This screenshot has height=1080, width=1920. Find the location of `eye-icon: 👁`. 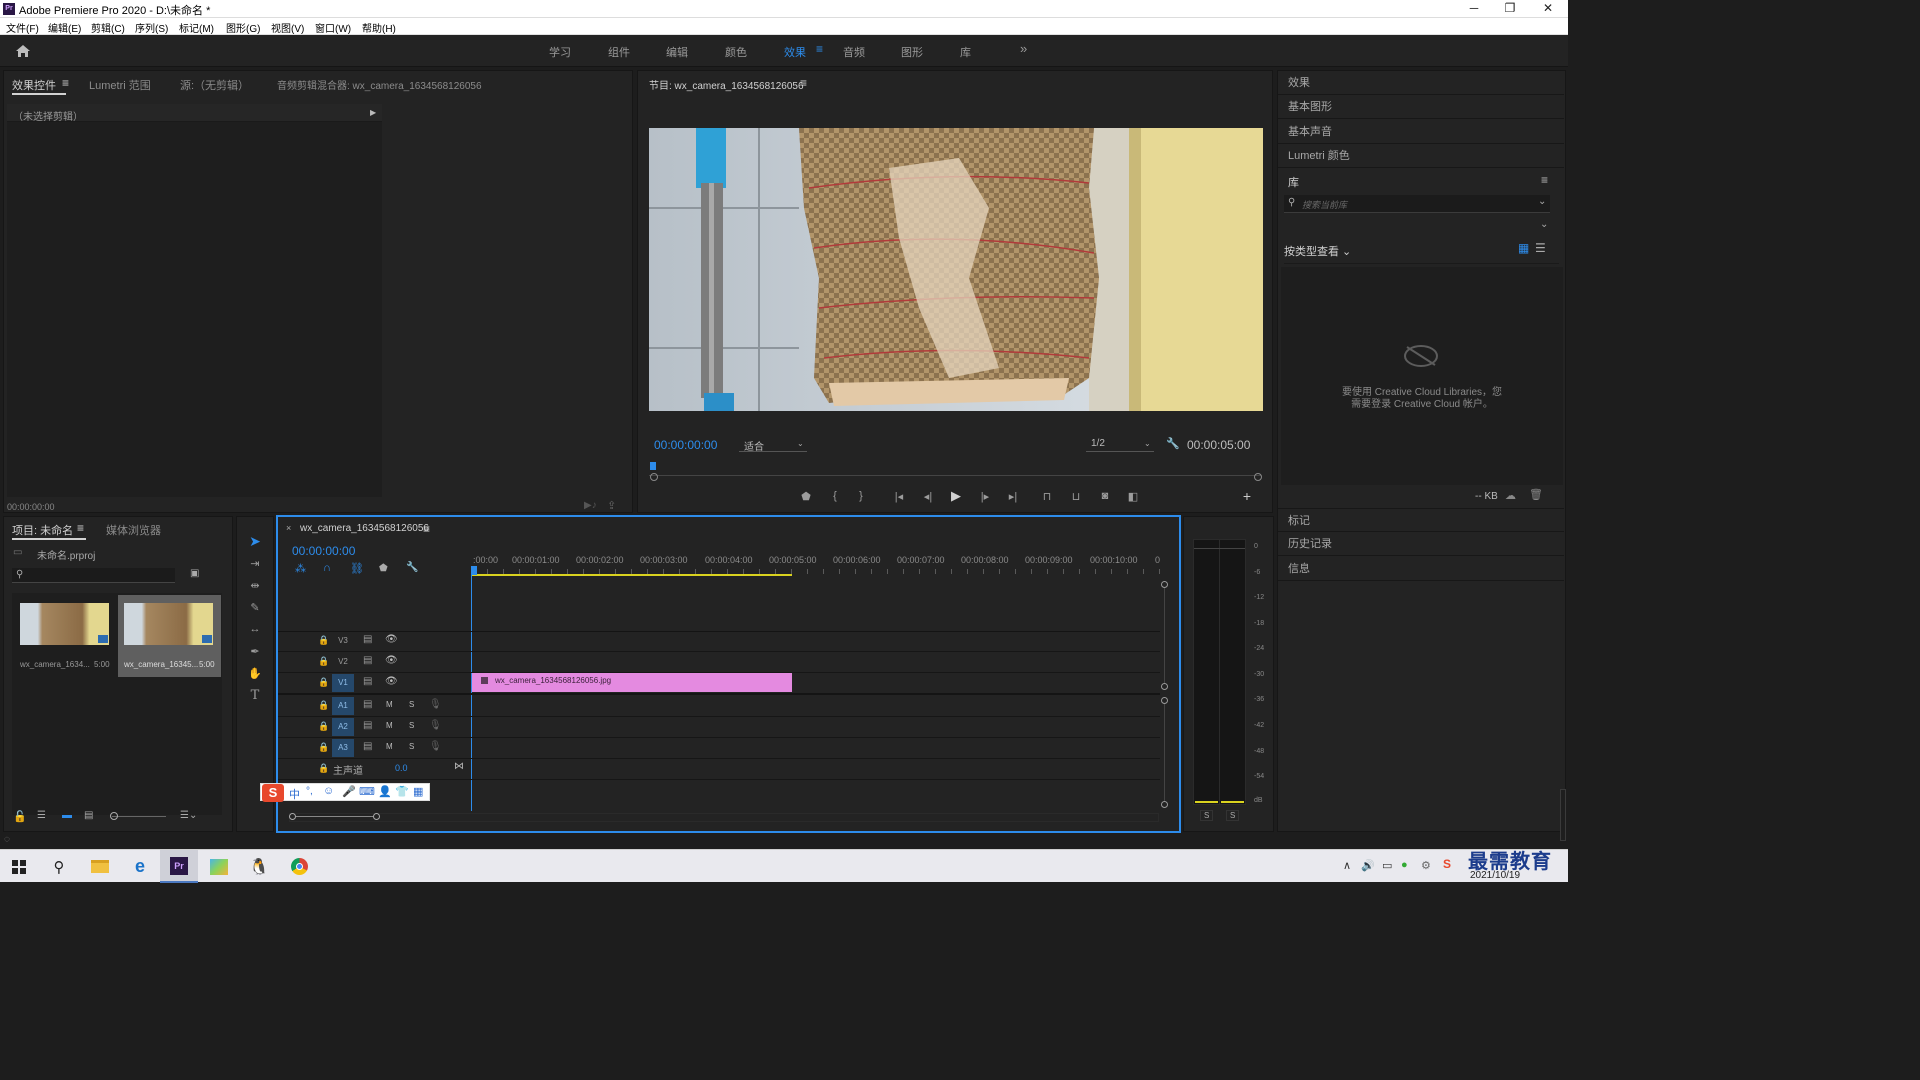

eye-icon: 👁 is located at coordinates (391, 639).